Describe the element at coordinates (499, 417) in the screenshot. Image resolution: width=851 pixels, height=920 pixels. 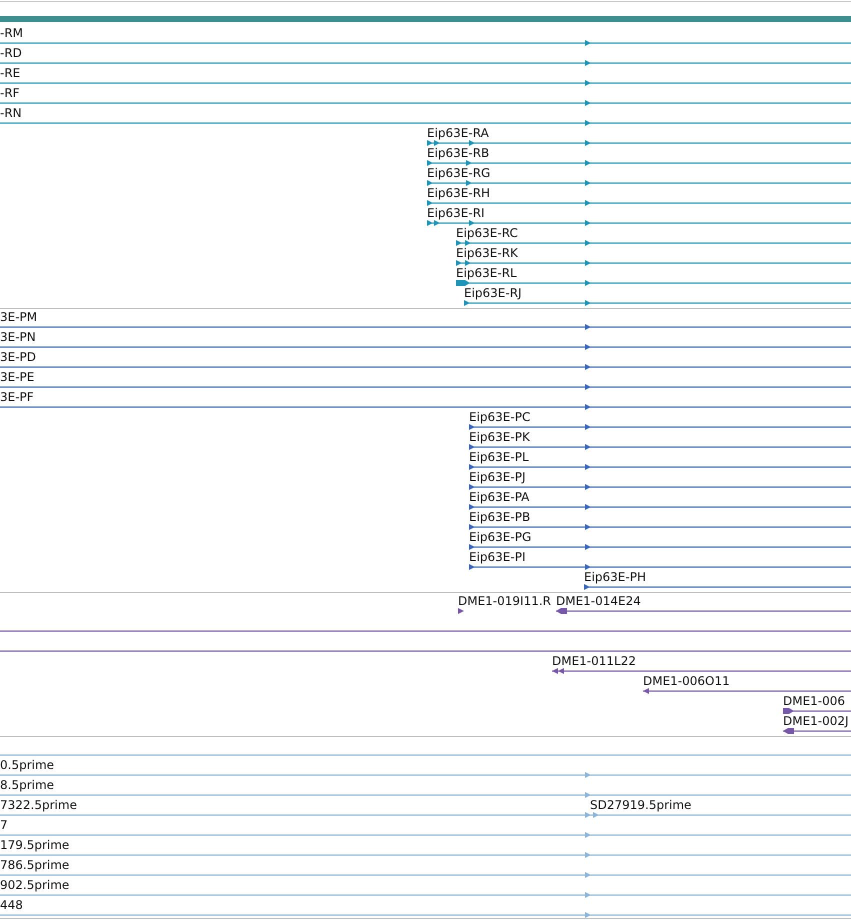
I see `feature-label: Eip63E-PC` at that location.